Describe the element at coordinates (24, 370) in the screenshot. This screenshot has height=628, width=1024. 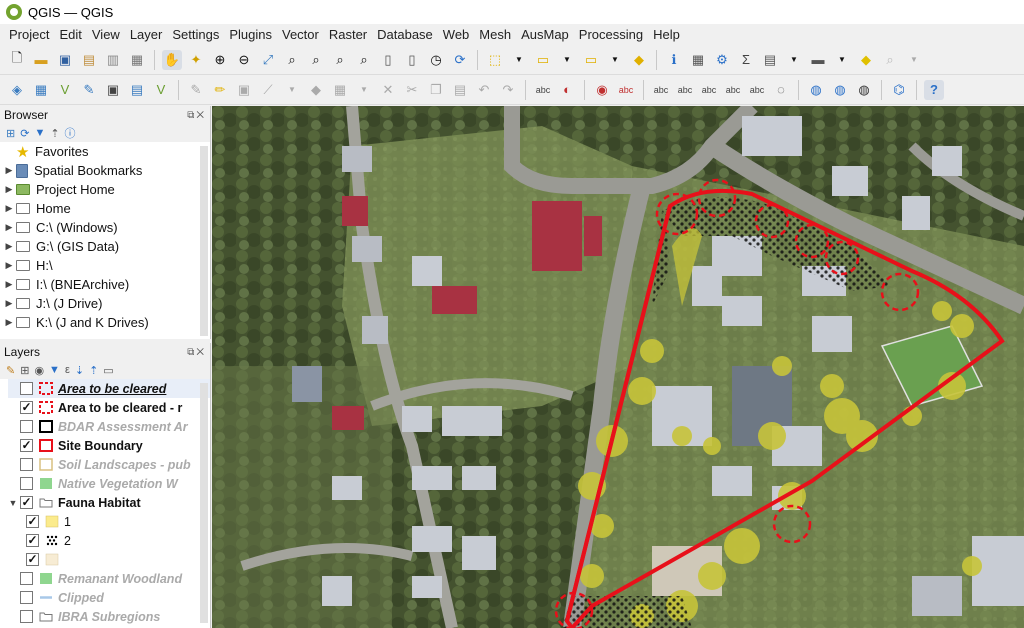
I see `add-group-icon: ⊞` at that location.